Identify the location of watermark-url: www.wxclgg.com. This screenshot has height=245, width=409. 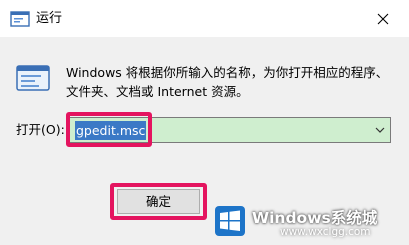
(325, 232).